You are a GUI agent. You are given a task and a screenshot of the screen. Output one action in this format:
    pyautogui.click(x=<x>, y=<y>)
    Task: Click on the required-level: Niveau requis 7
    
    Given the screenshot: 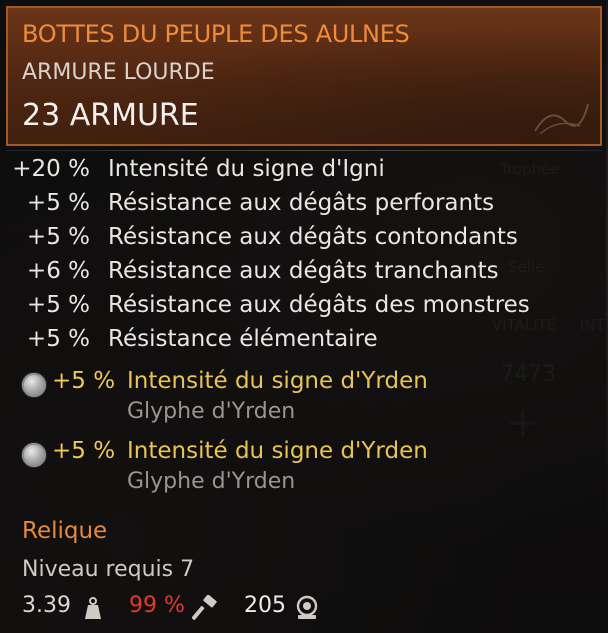 What is the action you would take?
    pyautogui.click(x=108, y=569)
    